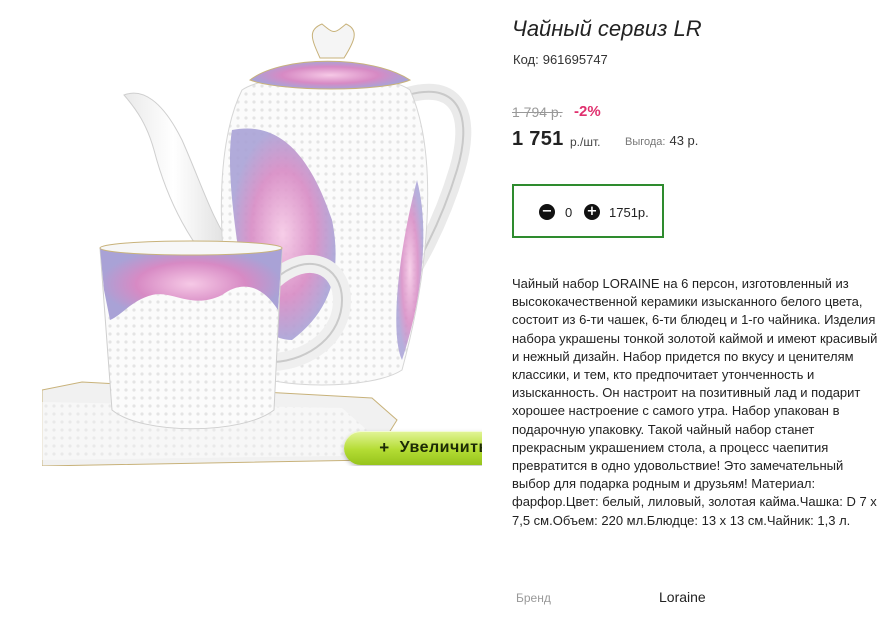 The height and width of the screenshot is (629, 882). What do you see at coordinates (440, 447) in the screenshot?
I see `zoom-label: Увеличить` at bounding box center [440, 447].